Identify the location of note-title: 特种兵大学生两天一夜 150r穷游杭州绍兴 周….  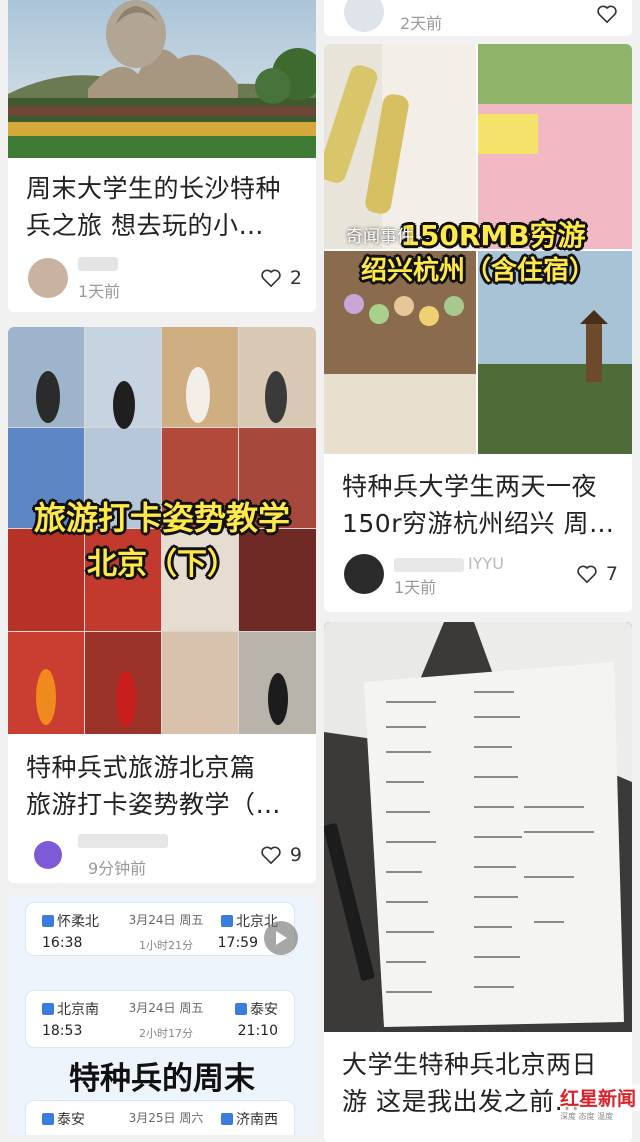
(480, 505).